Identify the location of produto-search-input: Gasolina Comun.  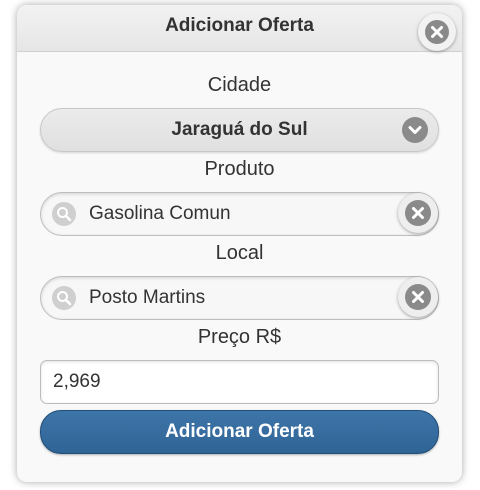
(239, 214).